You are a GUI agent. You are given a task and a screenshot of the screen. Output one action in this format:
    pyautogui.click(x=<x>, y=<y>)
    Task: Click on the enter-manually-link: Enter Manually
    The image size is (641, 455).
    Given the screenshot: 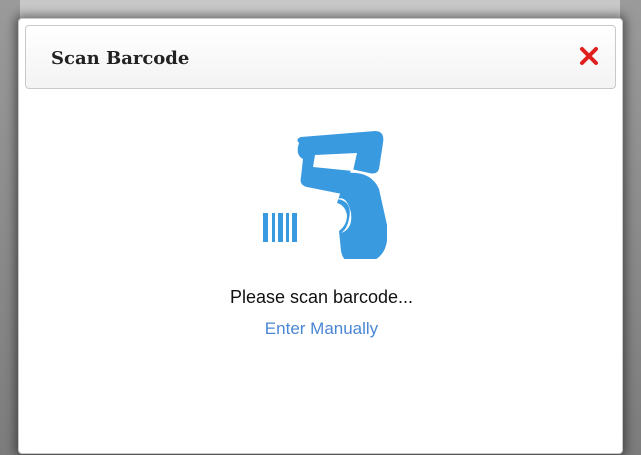 What is the action you would take?
    pyautogui.click(x=321, y=328)
    